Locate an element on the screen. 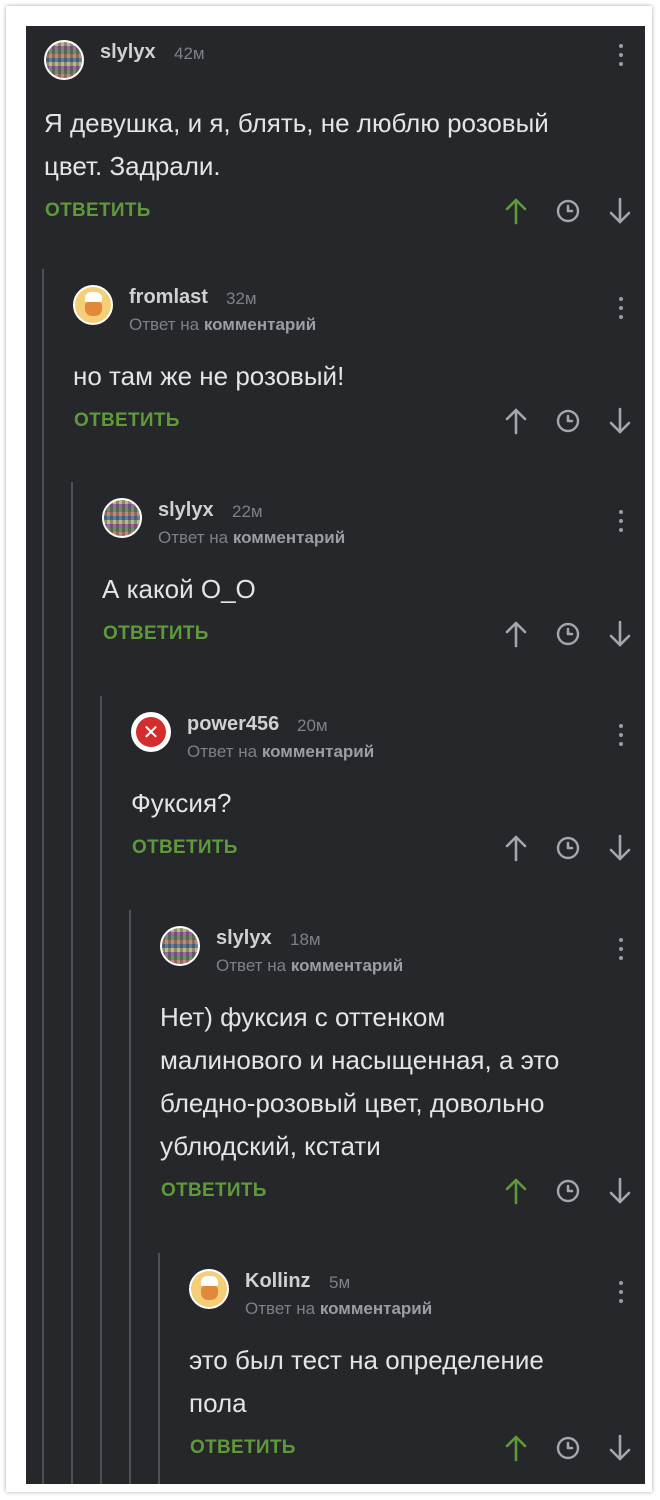 This screenshot has width=660, height=1500. comment-text-line: цвет. Задрали. is located at coordinates (132, 166).